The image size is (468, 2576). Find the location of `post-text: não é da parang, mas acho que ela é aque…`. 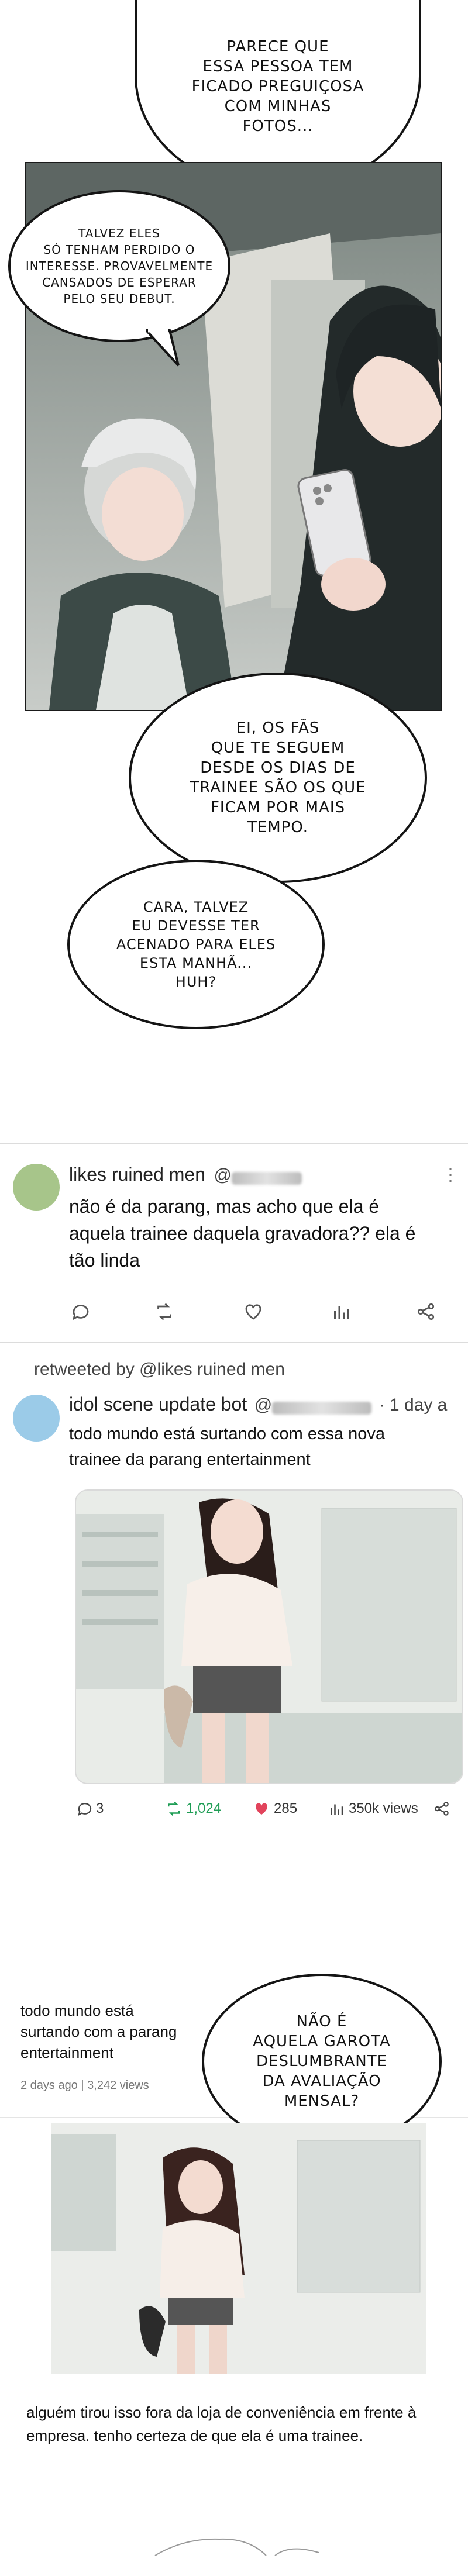

post-text: não é da parang, mas acho que ela é aque… is located at coordinates (242, 1233).